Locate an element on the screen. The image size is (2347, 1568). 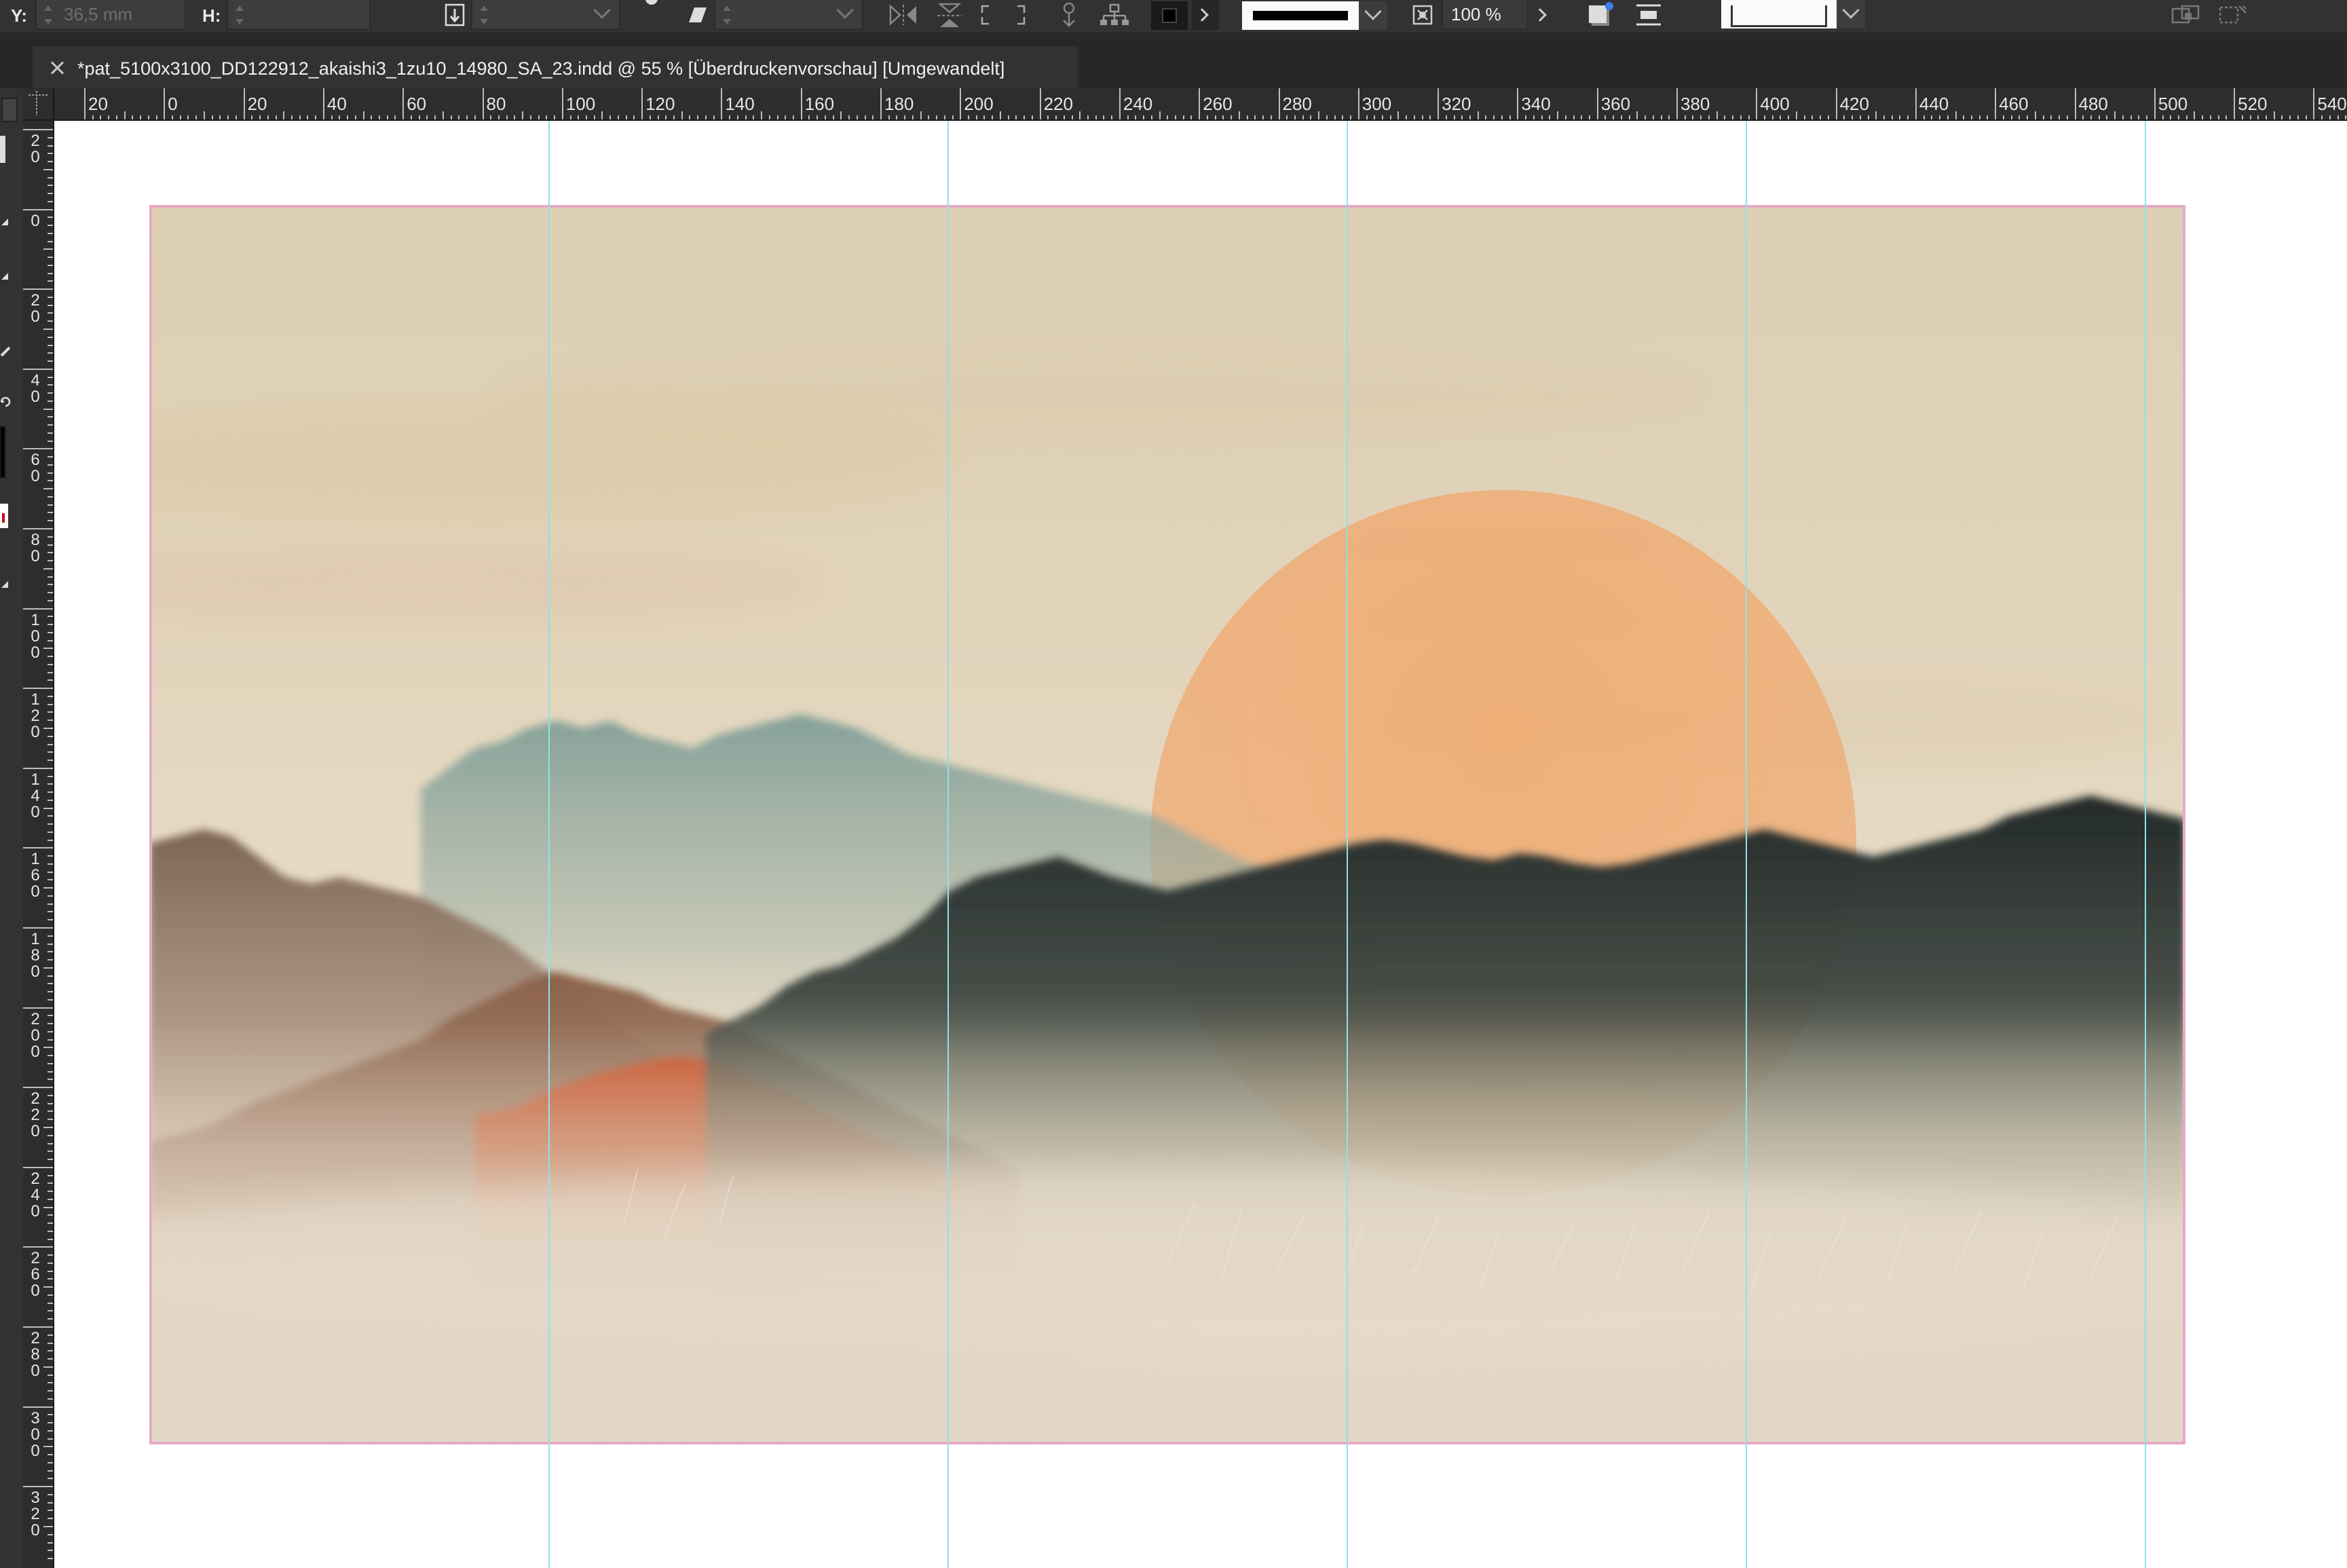
ruler-label: 180 is located at coordinates (899, 104).